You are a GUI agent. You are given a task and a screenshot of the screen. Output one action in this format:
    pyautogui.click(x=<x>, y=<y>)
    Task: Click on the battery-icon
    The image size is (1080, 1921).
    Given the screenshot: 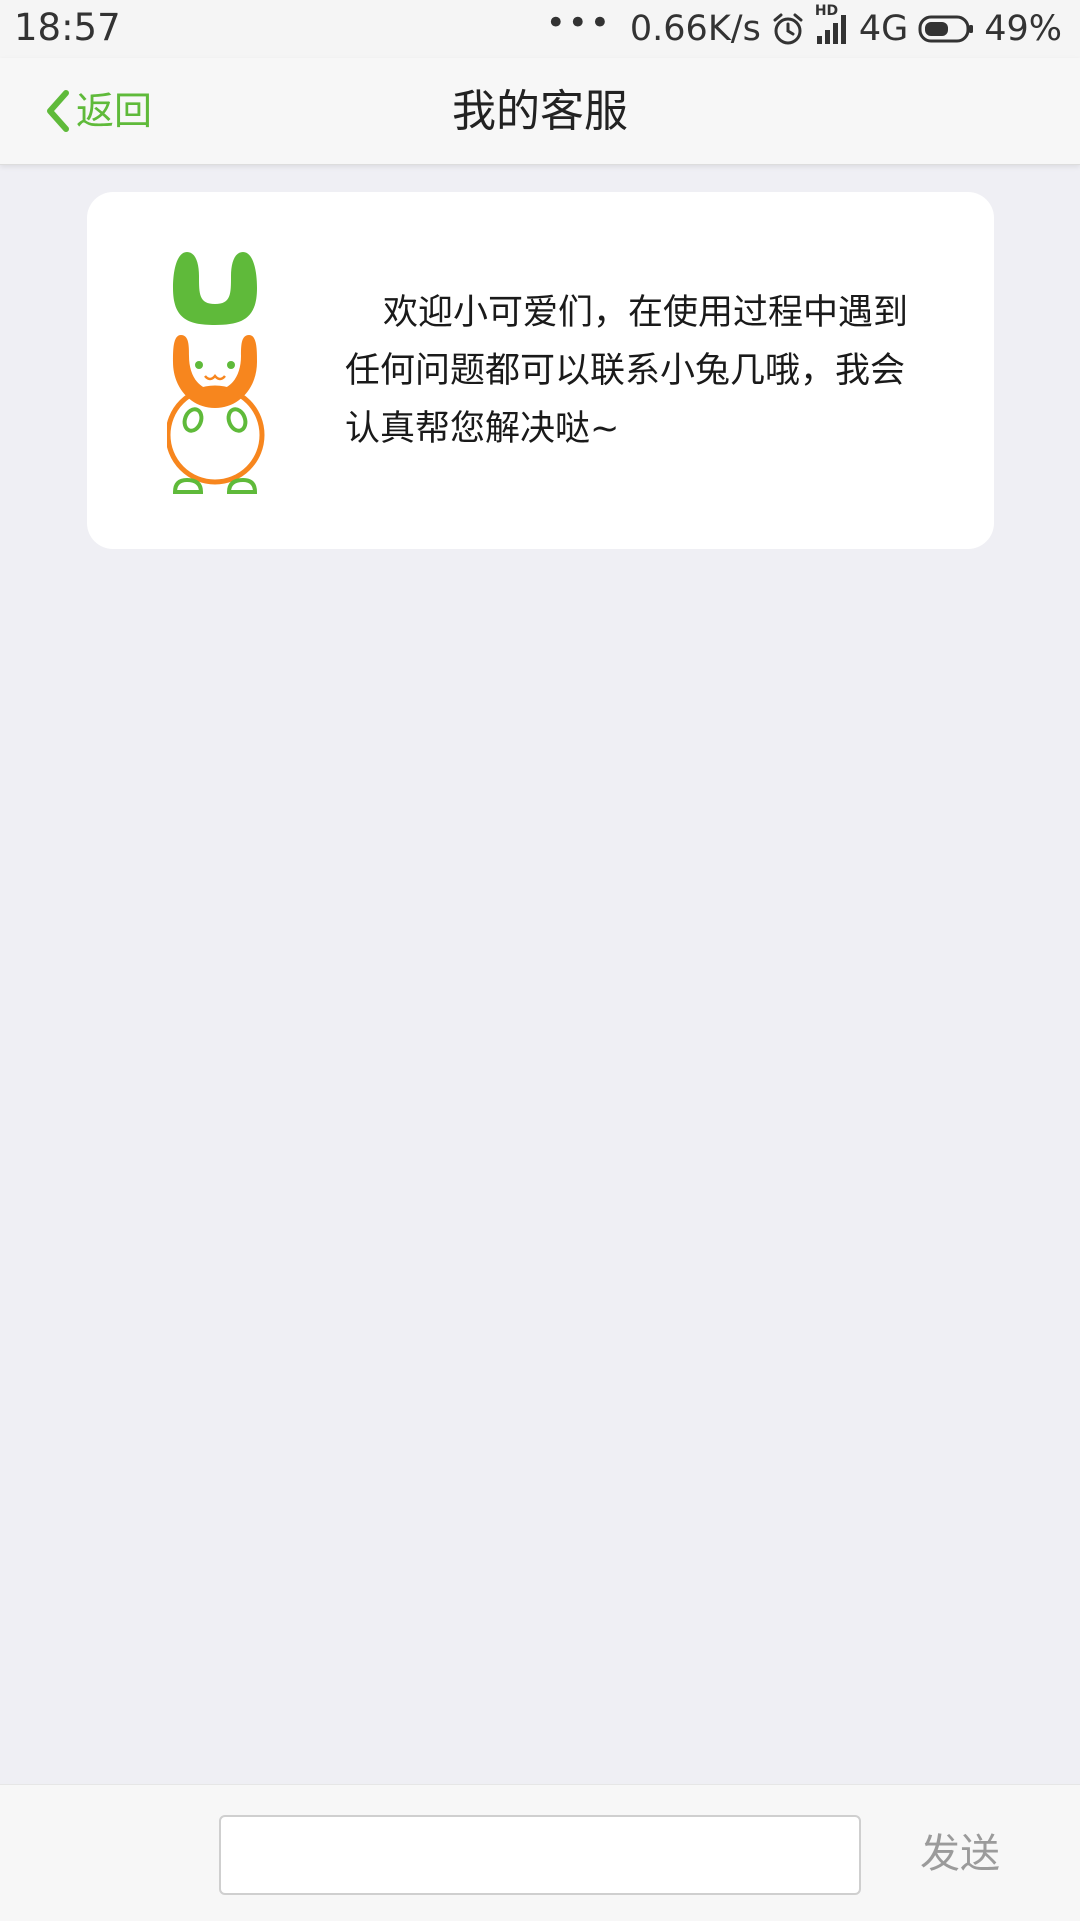 What is the action you would take?
    pyautogui.click(x=946, y=29)
    